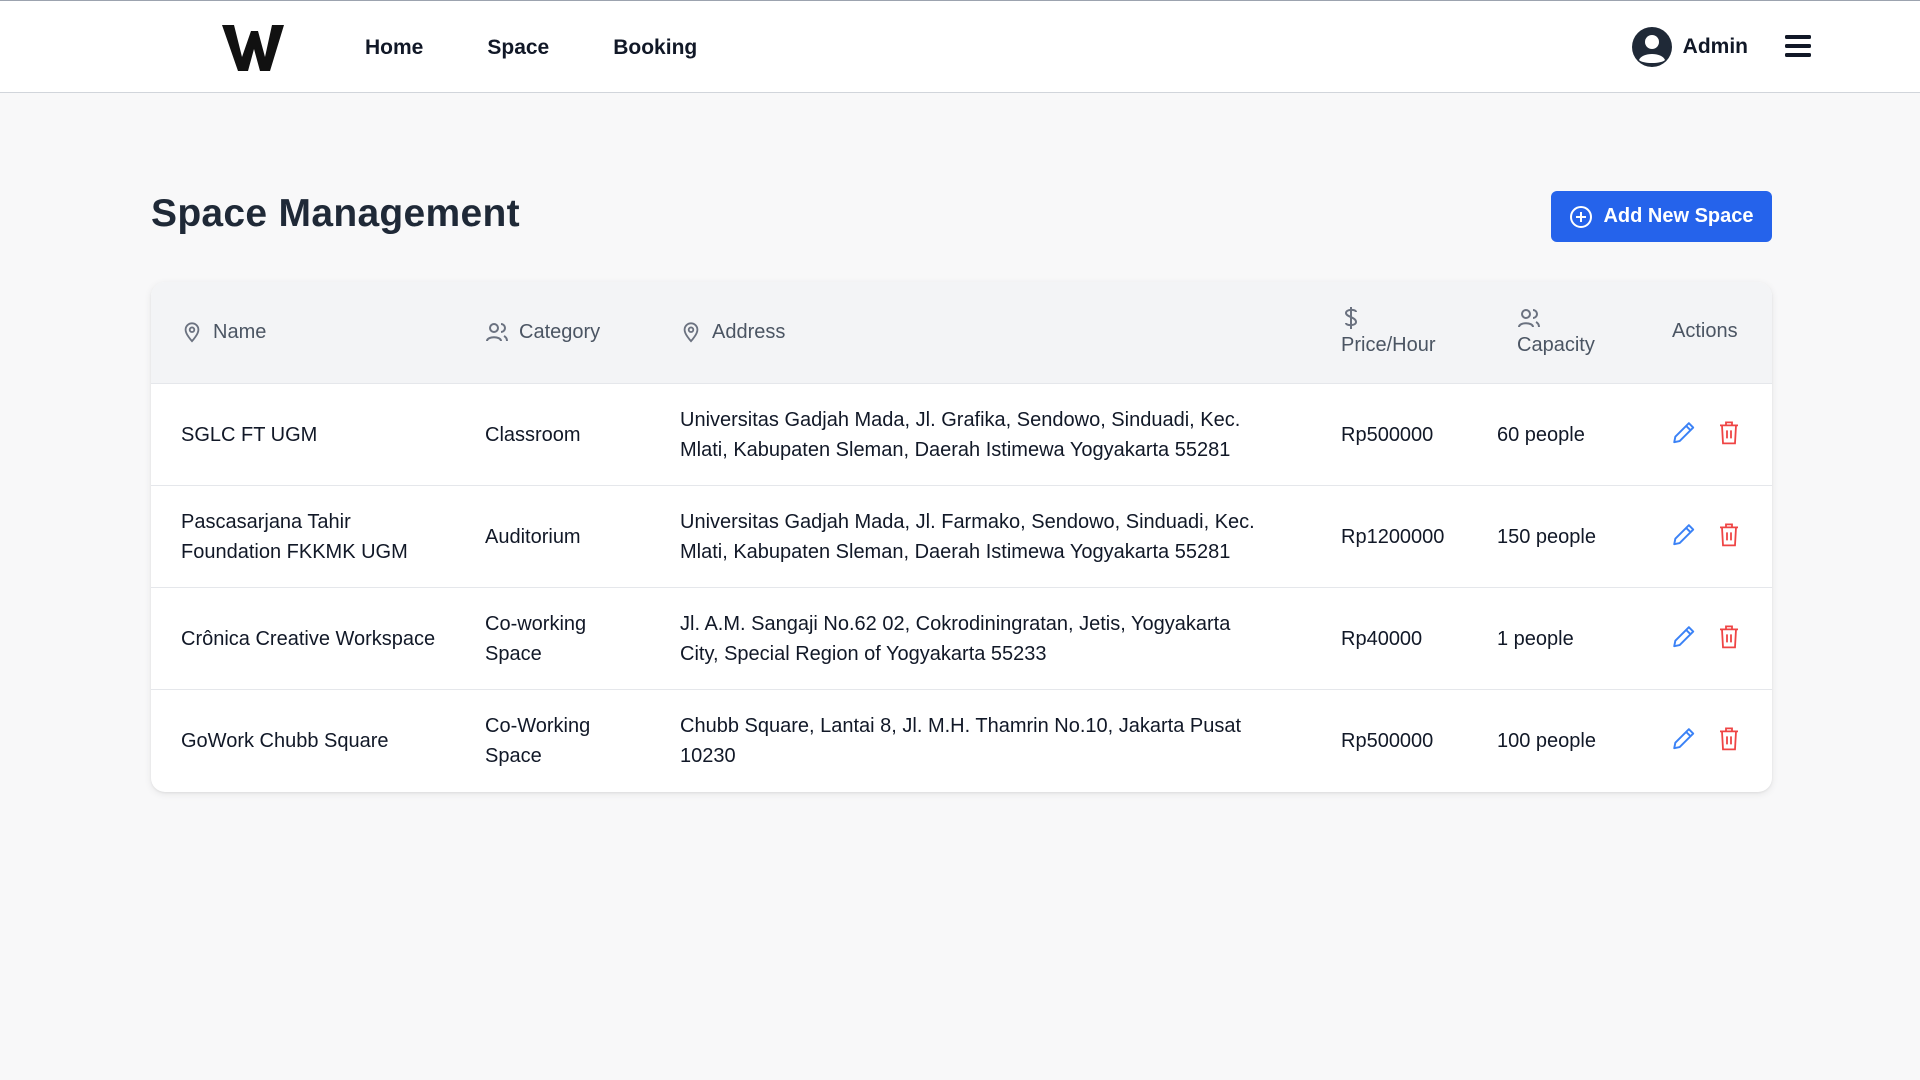  I want to click on add-new-space-button: Add New Space, so click(1661, 216).